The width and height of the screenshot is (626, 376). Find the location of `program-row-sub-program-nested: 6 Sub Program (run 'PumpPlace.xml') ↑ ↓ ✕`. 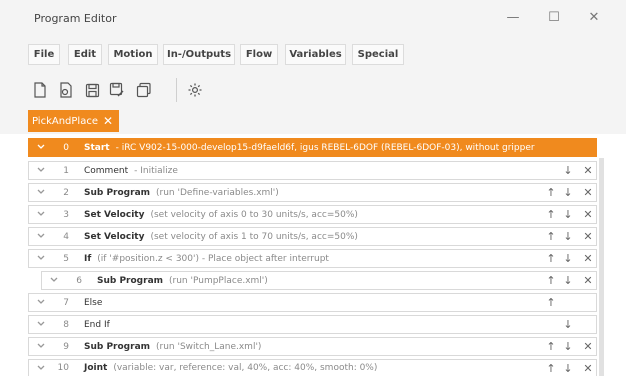

program-row-sub-program-nested: 6 Sub Program (run 'PumpPlace.xml') ↑ ↓ ✕ is located at coordinates (319, 280).